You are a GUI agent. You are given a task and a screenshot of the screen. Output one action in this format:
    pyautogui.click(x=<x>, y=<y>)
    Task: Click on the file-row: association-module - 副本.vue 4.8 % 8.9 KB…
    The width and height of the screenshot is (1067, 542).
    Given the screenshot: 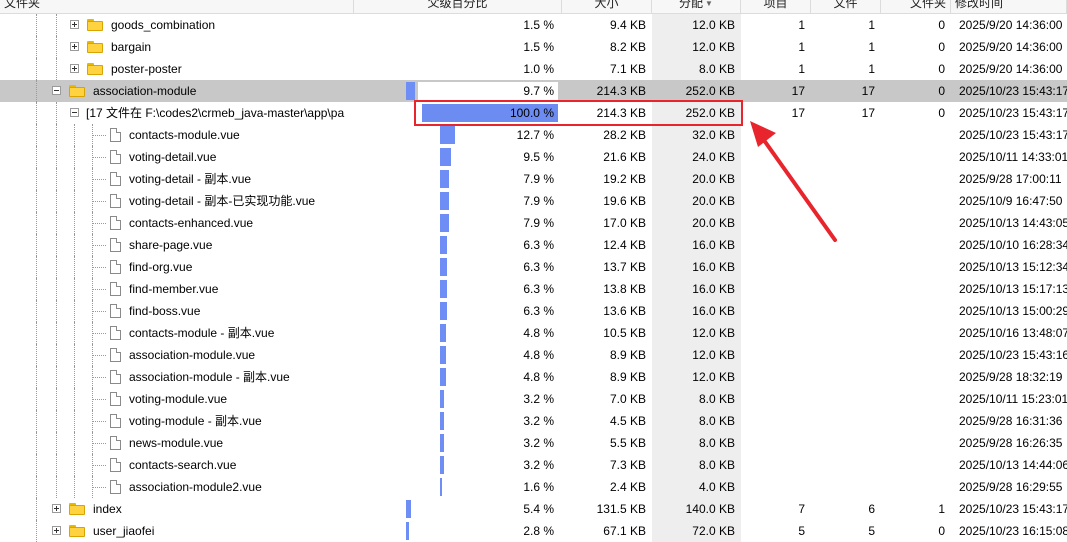 What is the action you would take?
    pyautogui.click(x=533, y=377)
    